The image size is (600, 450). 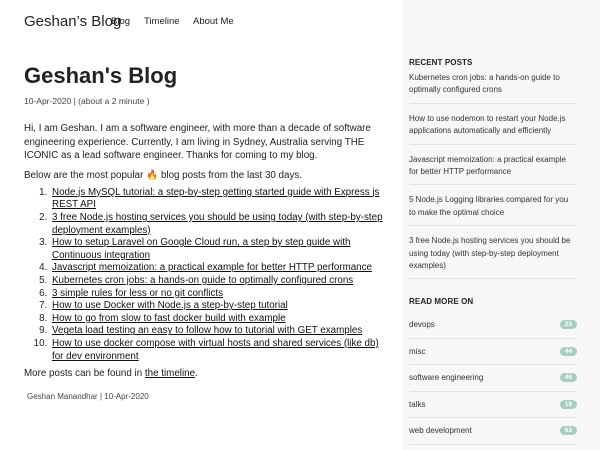 I want to click on more-posts-text: More posts can be found in the timeline., so click(x=207, y=373).